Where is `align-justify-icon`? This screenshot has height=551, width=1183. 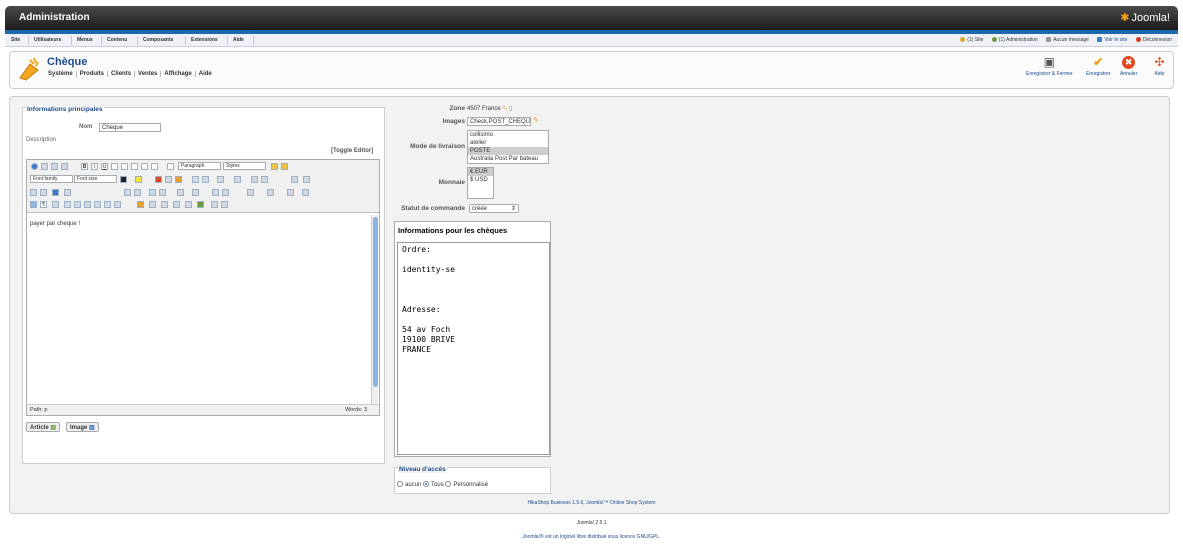 align-justify-icon is located at coordinates (154, 166).